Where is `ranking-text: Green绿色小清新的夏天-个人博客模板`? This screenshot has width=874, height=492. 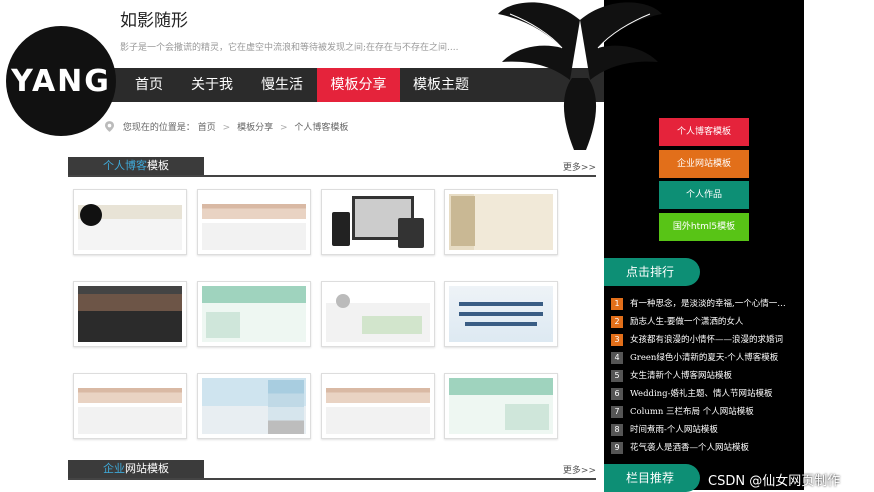
ranking-text: Green绿色小清新的夏天-个人博客模板 is located at coordinates (704, 358).